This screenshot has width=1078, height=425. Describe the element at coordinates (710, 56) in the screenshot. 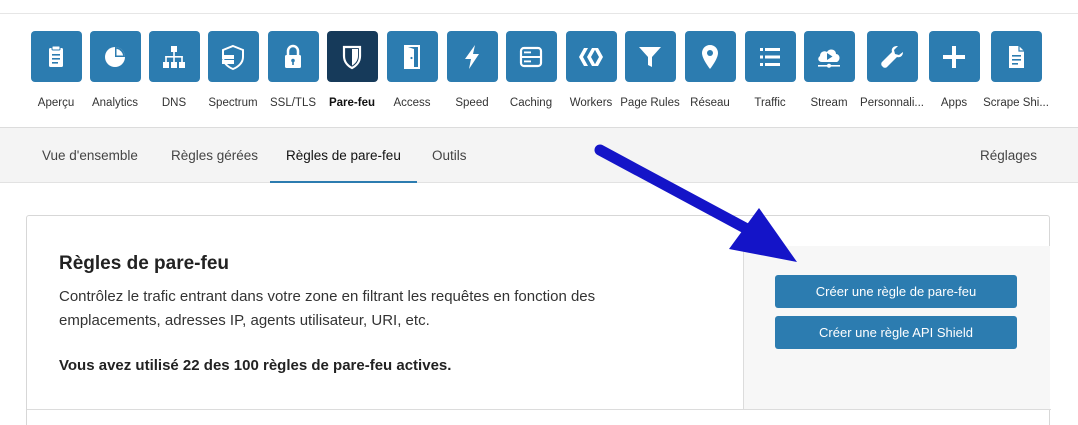

I see `location-pin-icon` at that location.